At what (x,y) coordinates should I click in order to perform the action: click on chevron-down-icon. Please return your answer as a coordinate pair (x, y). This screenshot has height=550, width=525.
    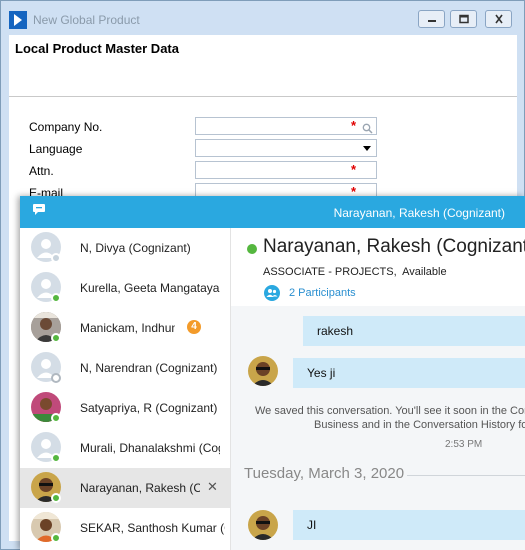
    Looking at the image, I should click on (367, 148).